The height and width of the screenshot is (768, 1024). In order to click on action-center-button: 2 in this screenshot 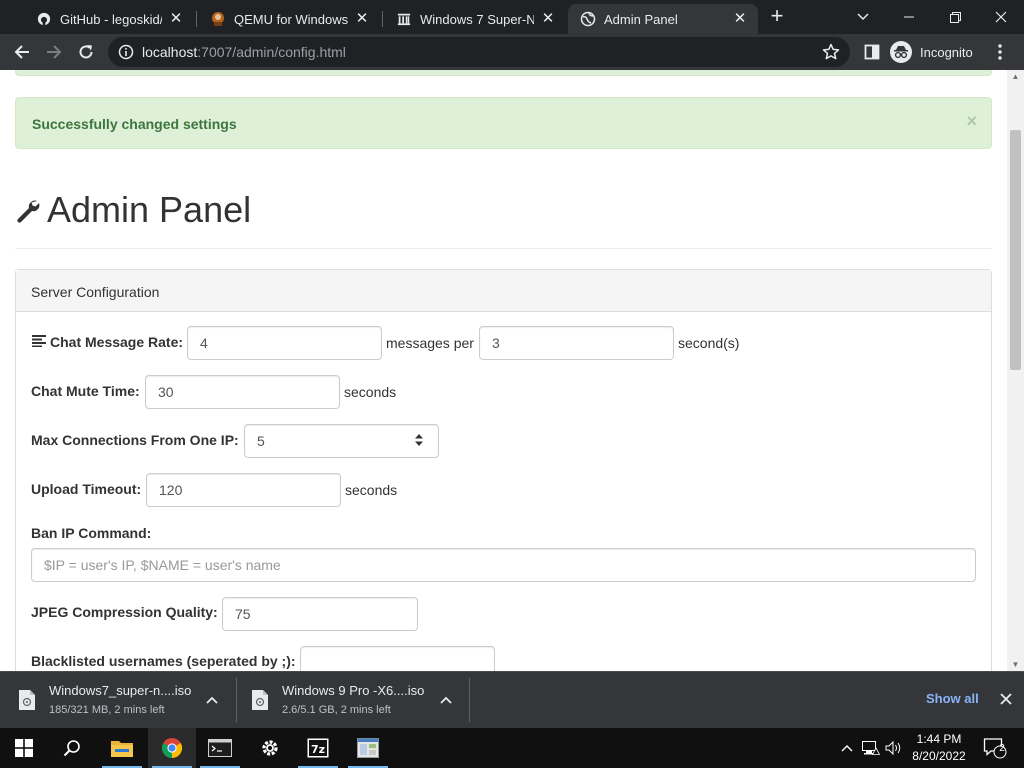, I will do `click(995, 748)`.